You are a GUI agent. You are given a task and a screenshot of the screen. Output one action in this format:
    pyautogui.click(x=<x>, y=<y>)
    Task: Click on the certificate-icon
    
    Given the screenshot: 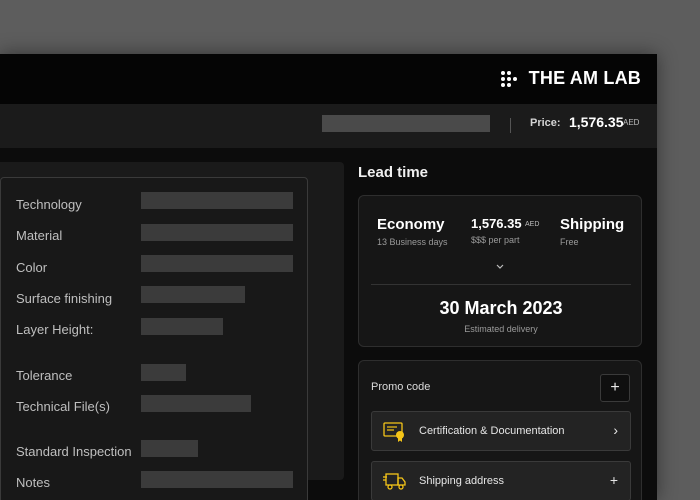 What is the action you would take?
    pyautogui.click(x=393, y=432)
    